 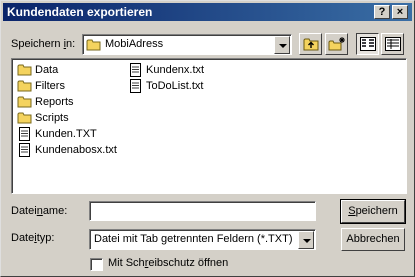 I want to click on close-button: ×, so click(x=400, y=12).